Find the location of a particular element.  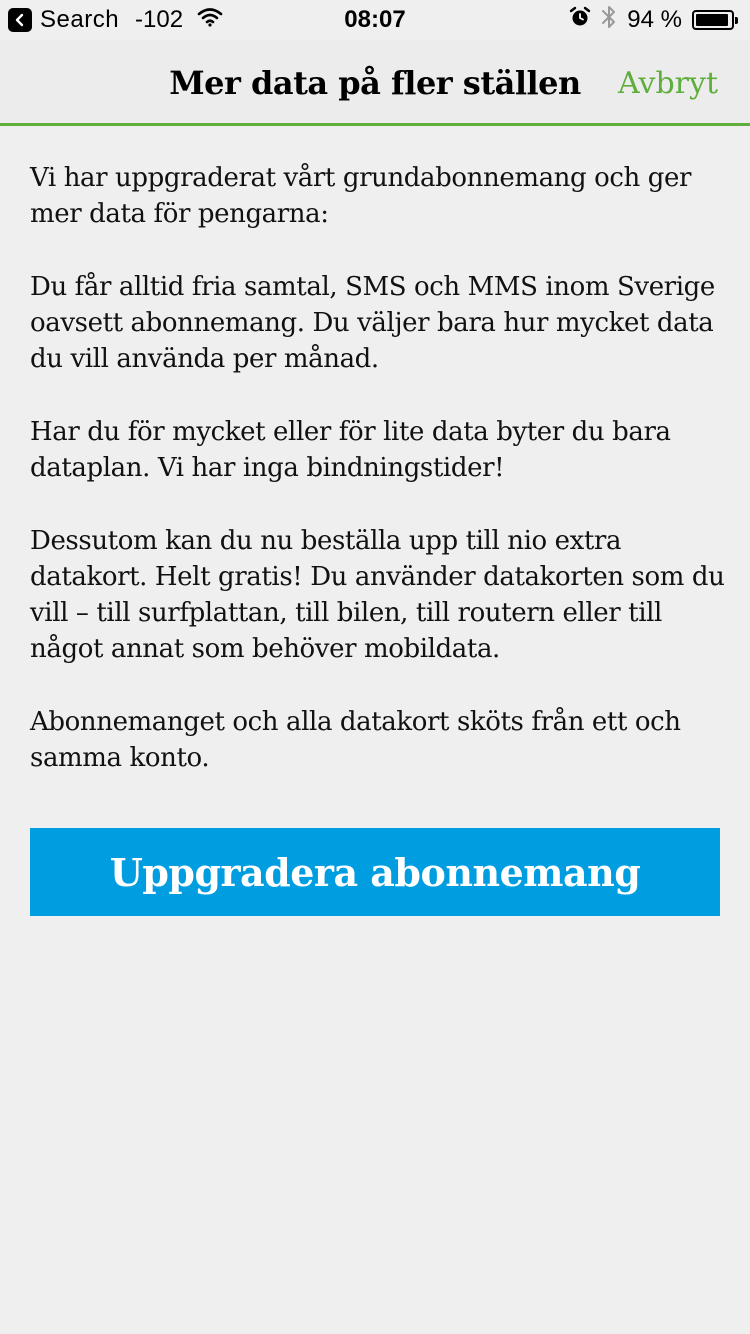

chevron-left-icon is located at coordinates (20, 20).